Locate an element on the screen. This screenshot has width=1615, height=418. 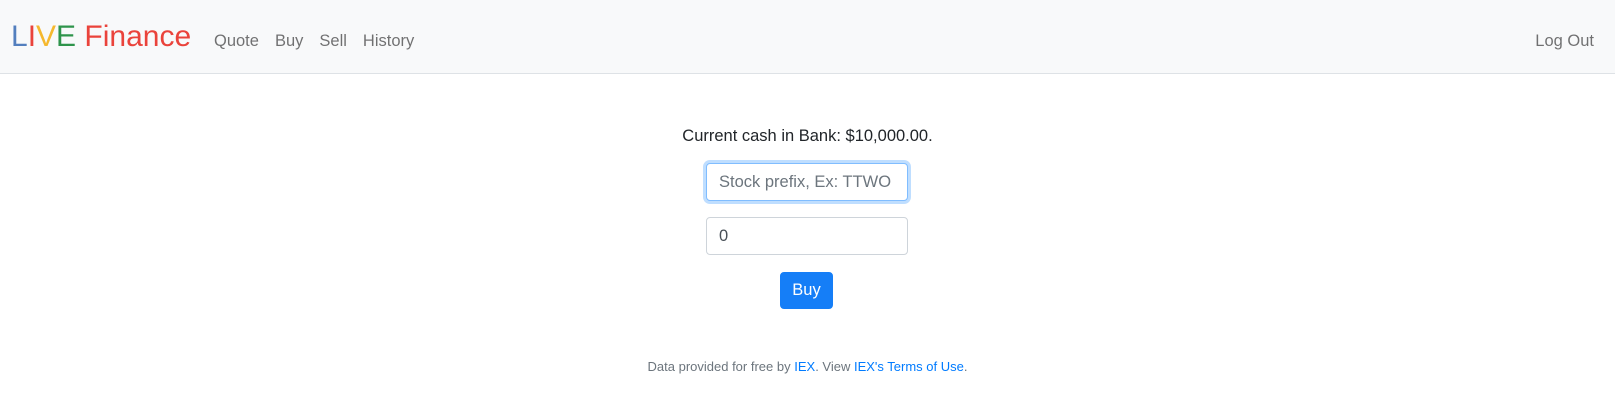
buy-button: Buy is located at coordinates (806, 290).